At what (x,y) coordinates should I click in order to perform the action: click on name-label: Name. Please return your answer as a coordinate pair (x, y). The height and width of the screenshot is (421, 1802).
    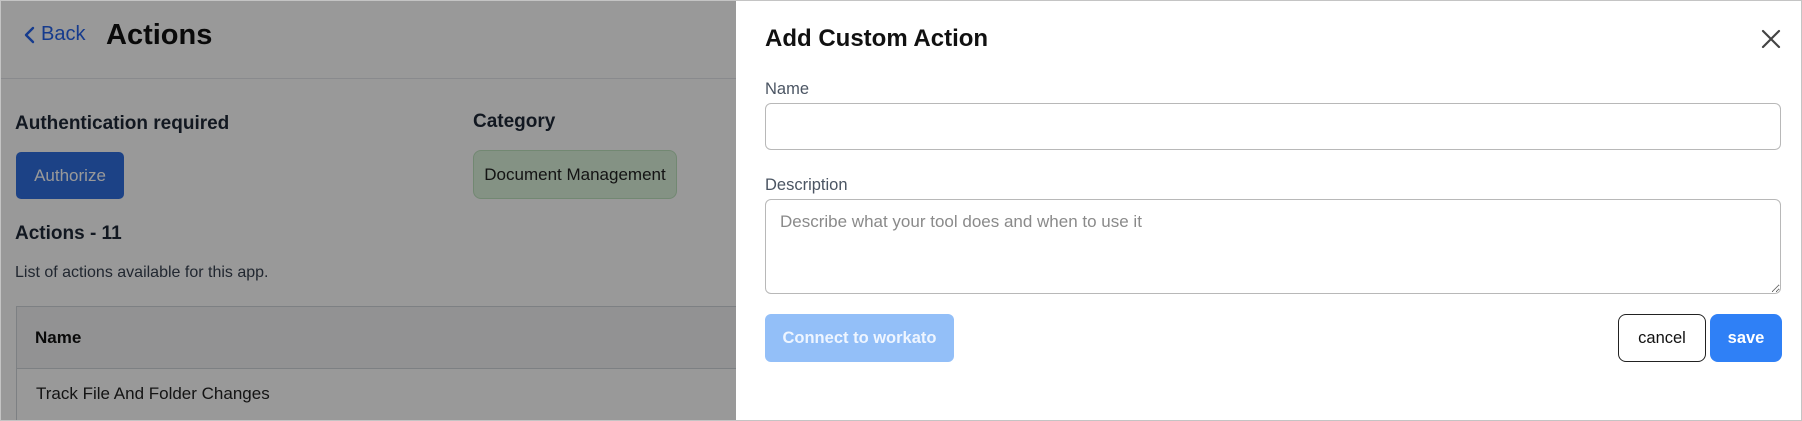
    Looking at the image, I should click on (787, 89).